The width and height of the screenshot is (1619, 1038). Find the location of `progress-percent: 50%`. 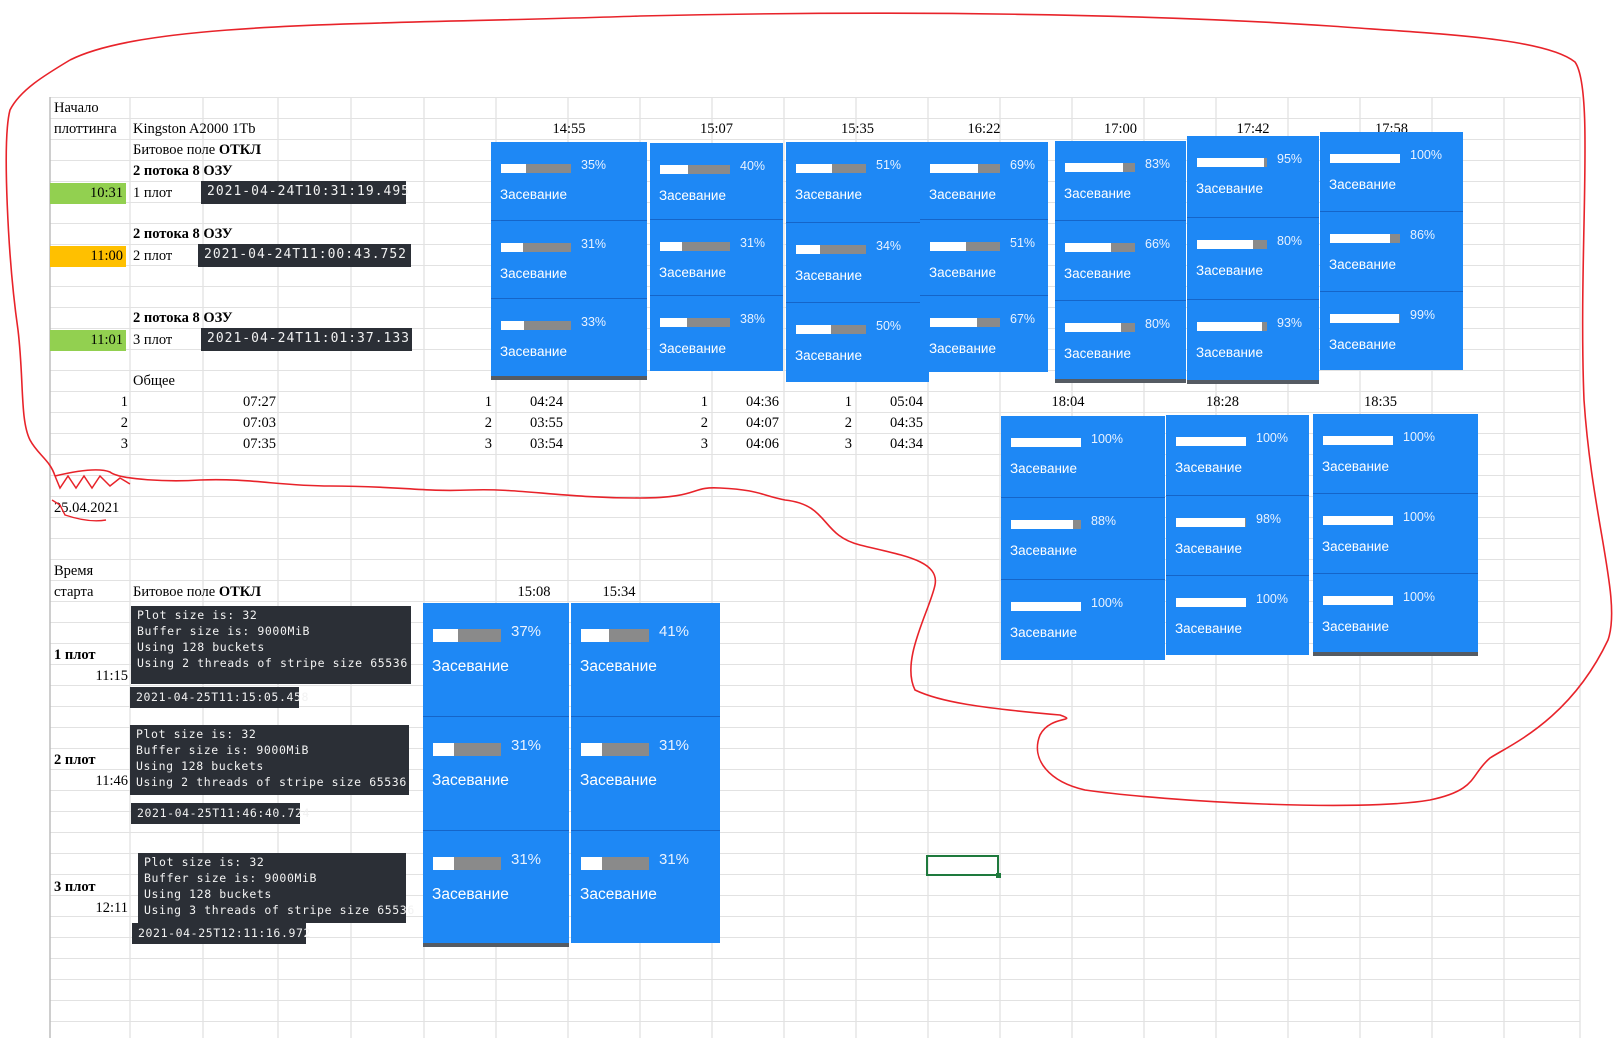

progress-percent: 50% is located at coordinates (889, 326).